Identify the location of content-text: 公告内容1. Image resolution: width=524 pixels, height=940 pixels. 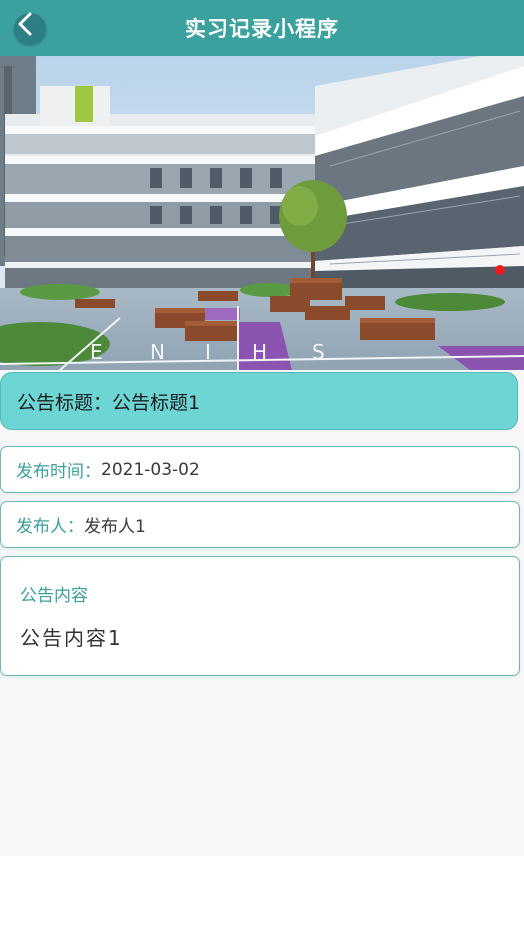
(71, 638).